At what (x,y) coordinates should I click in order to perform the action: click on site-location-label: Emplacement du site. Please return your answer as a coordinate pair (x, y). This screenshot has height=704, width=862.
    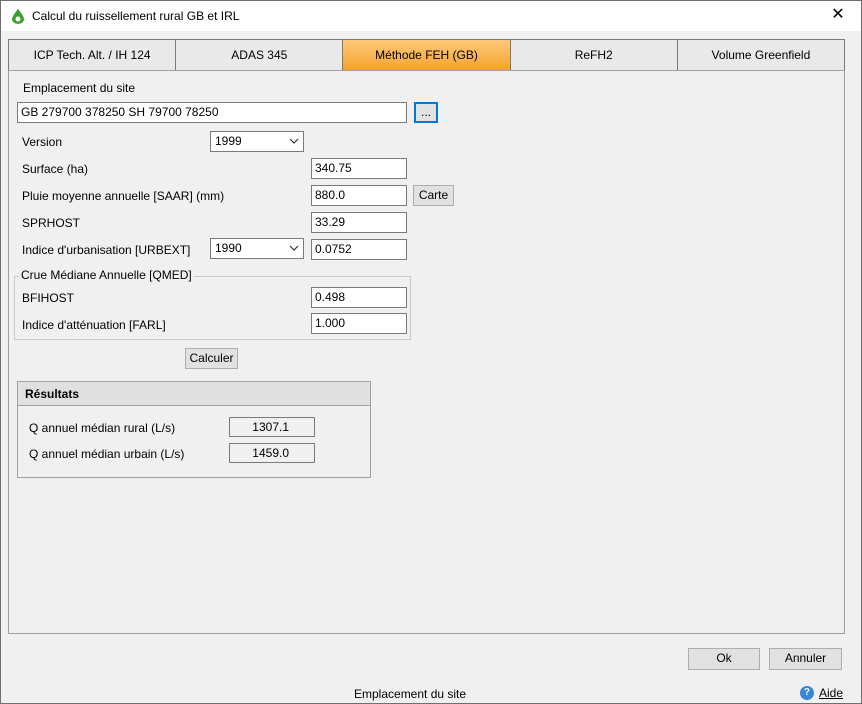
    Looking at the image, I should click on (79, 88).